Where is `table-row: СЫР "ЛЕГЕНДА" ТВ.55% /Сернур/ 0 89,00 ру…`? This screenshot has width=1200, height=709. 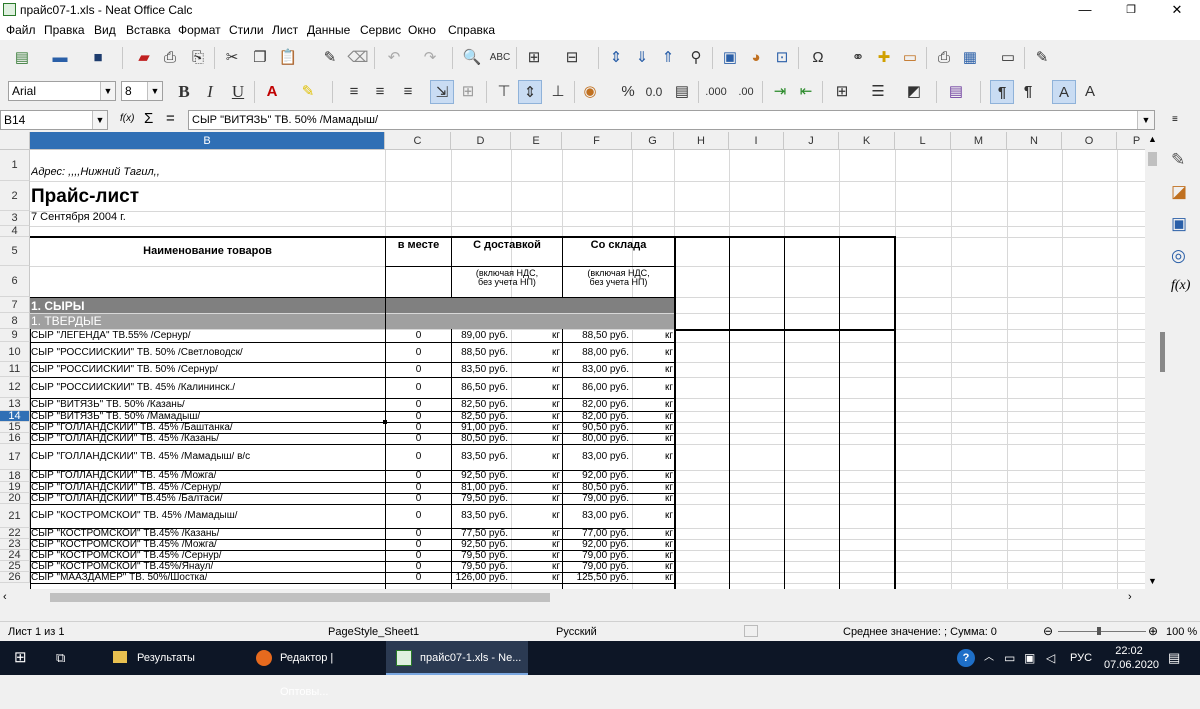
table-row: СЫР "ЛЕГЕНДА" ТВ.55% /Сернур/ 0 89,00 ру… is located at coordinates (353, 336).